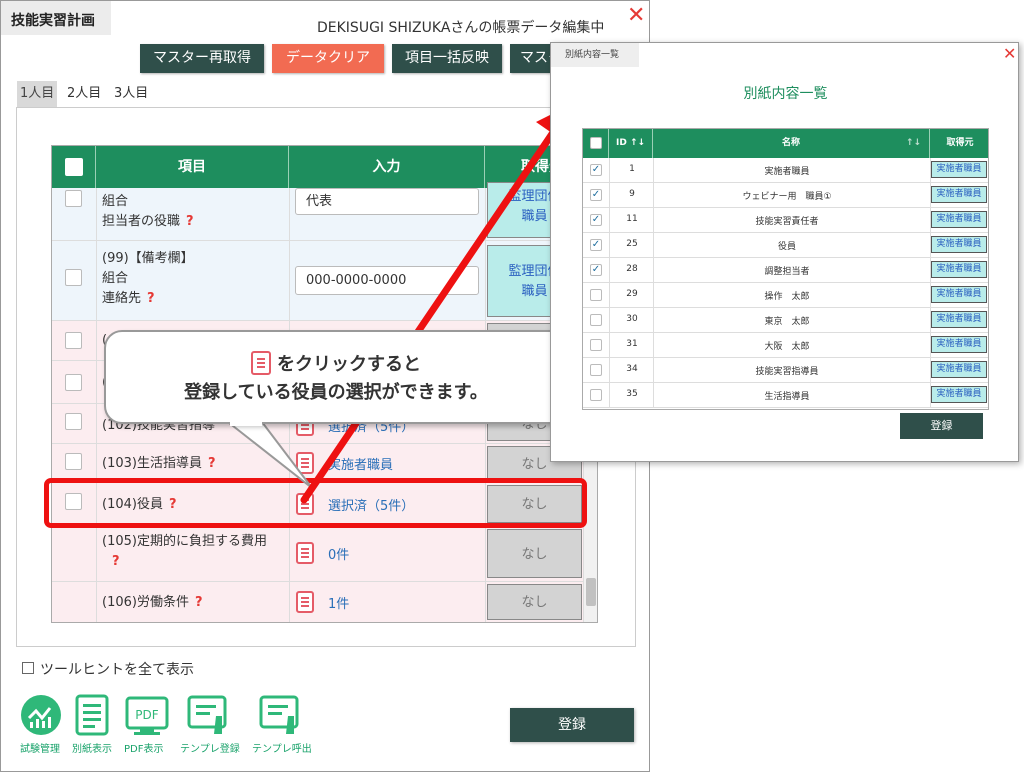  I want to click on row-id: 25, so click(632, 244).